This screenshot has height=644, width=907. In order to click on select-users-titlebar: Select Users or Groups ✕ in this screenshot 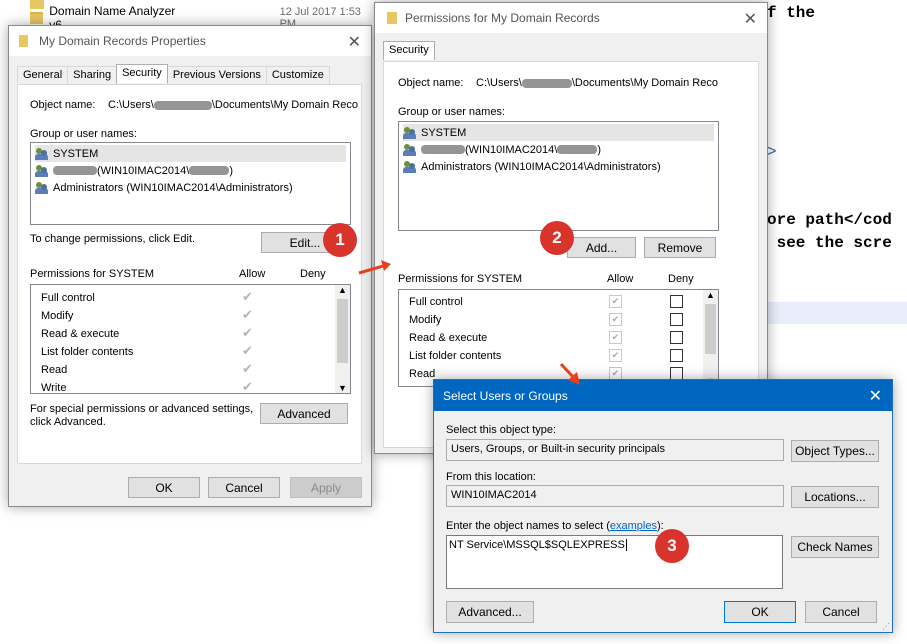, I will do `click(663, 395)`.